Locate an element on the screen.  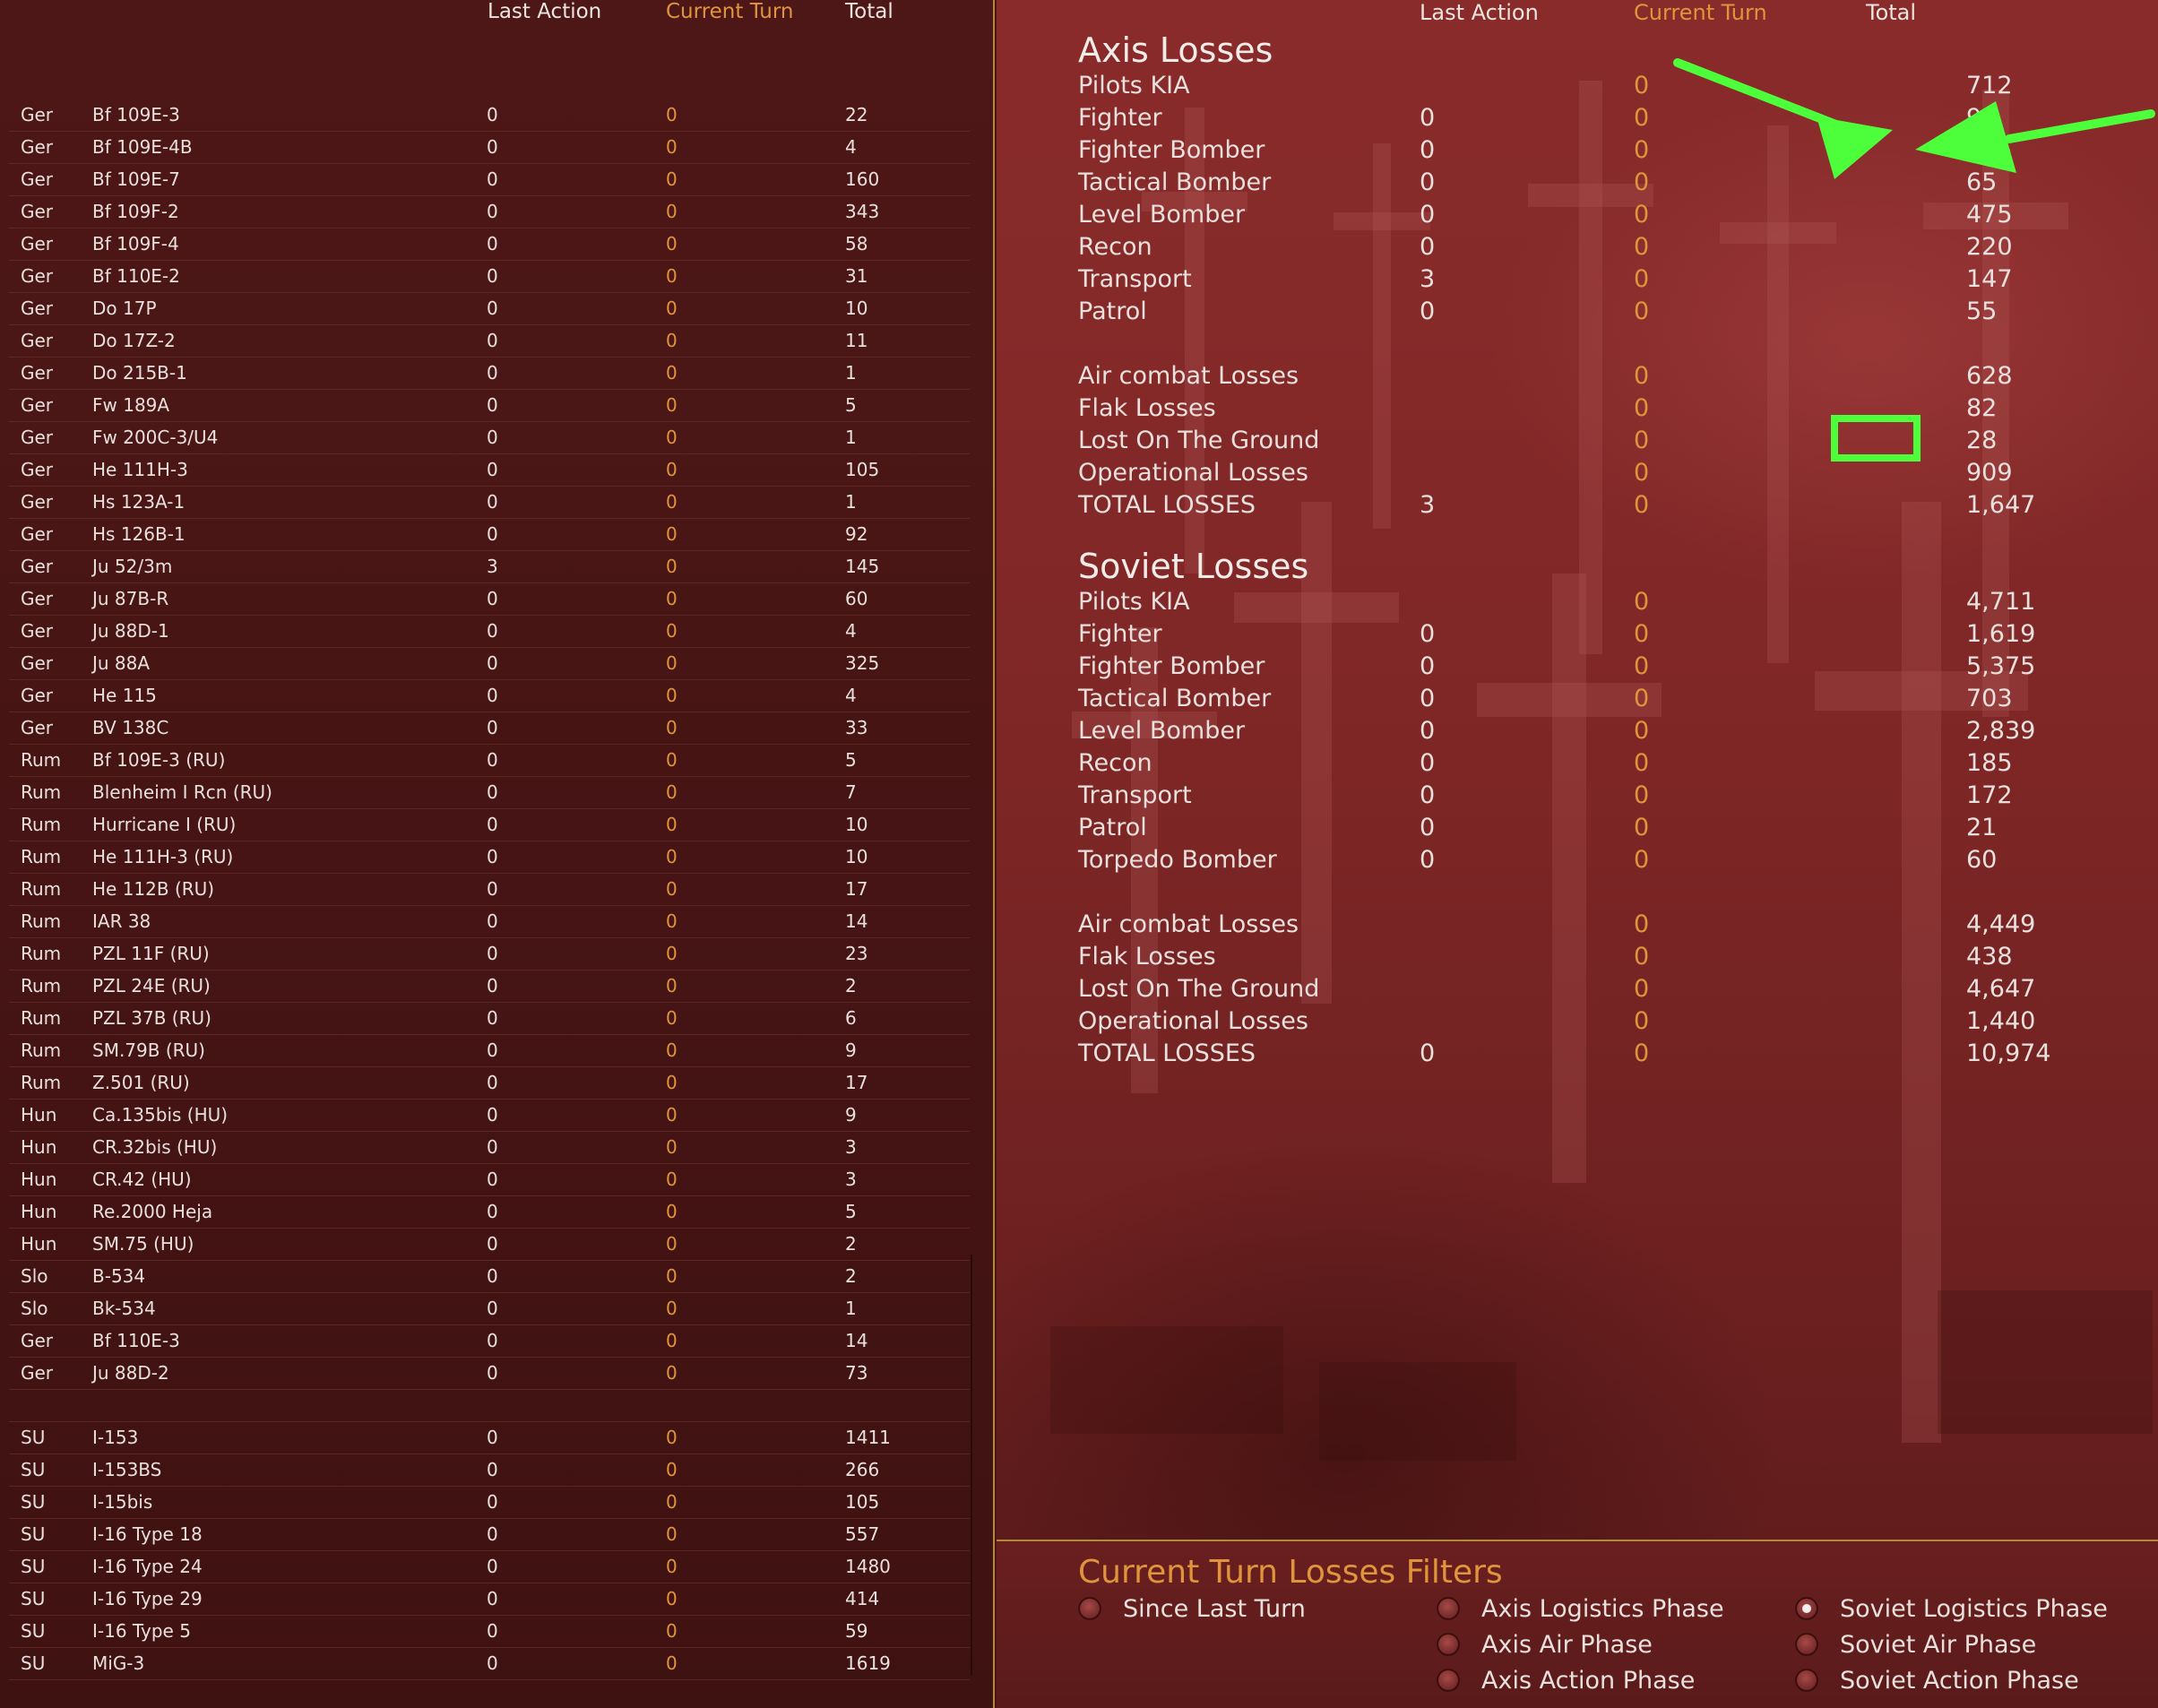
aircraft-cell: Do 17Z-2 is located at coordinates (134, 340).